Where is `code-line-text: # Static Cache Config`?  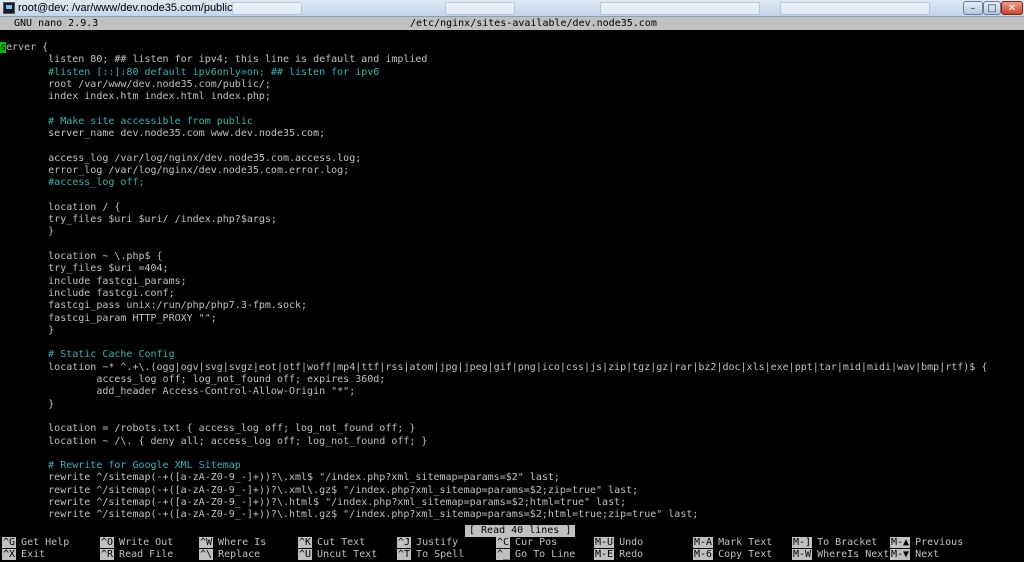
code-line-text: # Static Cache Config is located at coordinates (87, 355).